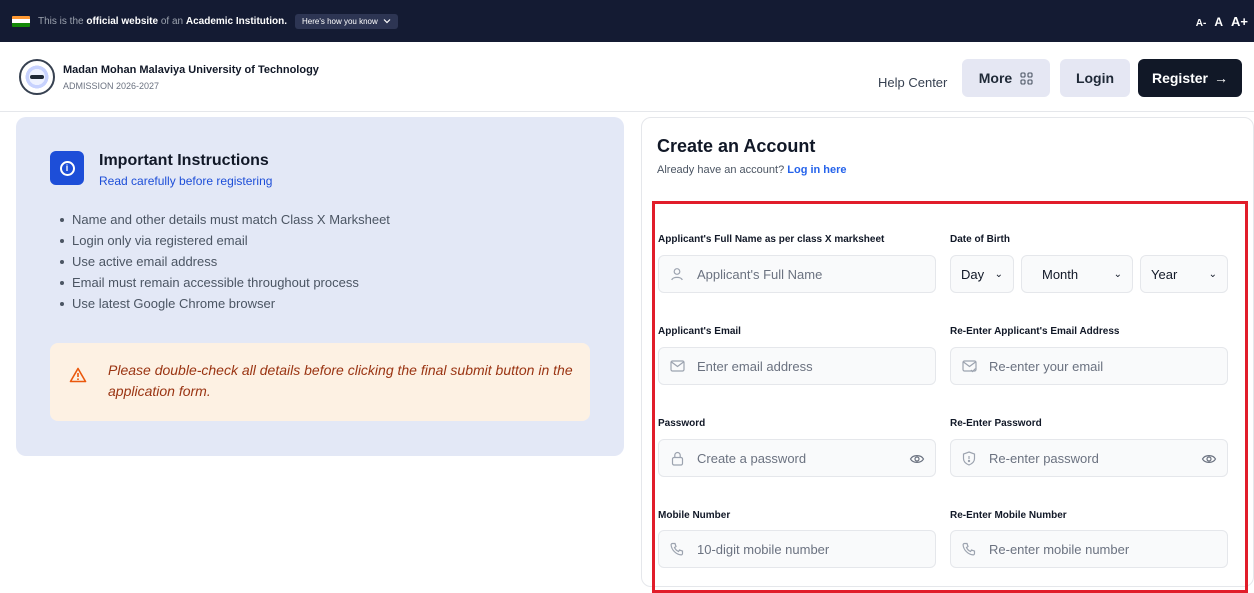  What do you see at coordinates (912, 82) in the screenshot?
I see `help-center-link: Help Center` at bounding box center [912, 82].